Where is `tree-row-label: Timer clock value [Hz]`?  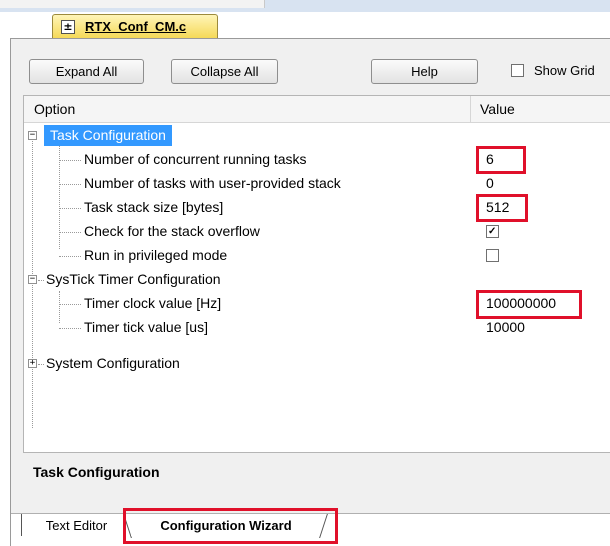 tree-row-label: Timer clock value [Hz] is located at coordinates (153, 303).